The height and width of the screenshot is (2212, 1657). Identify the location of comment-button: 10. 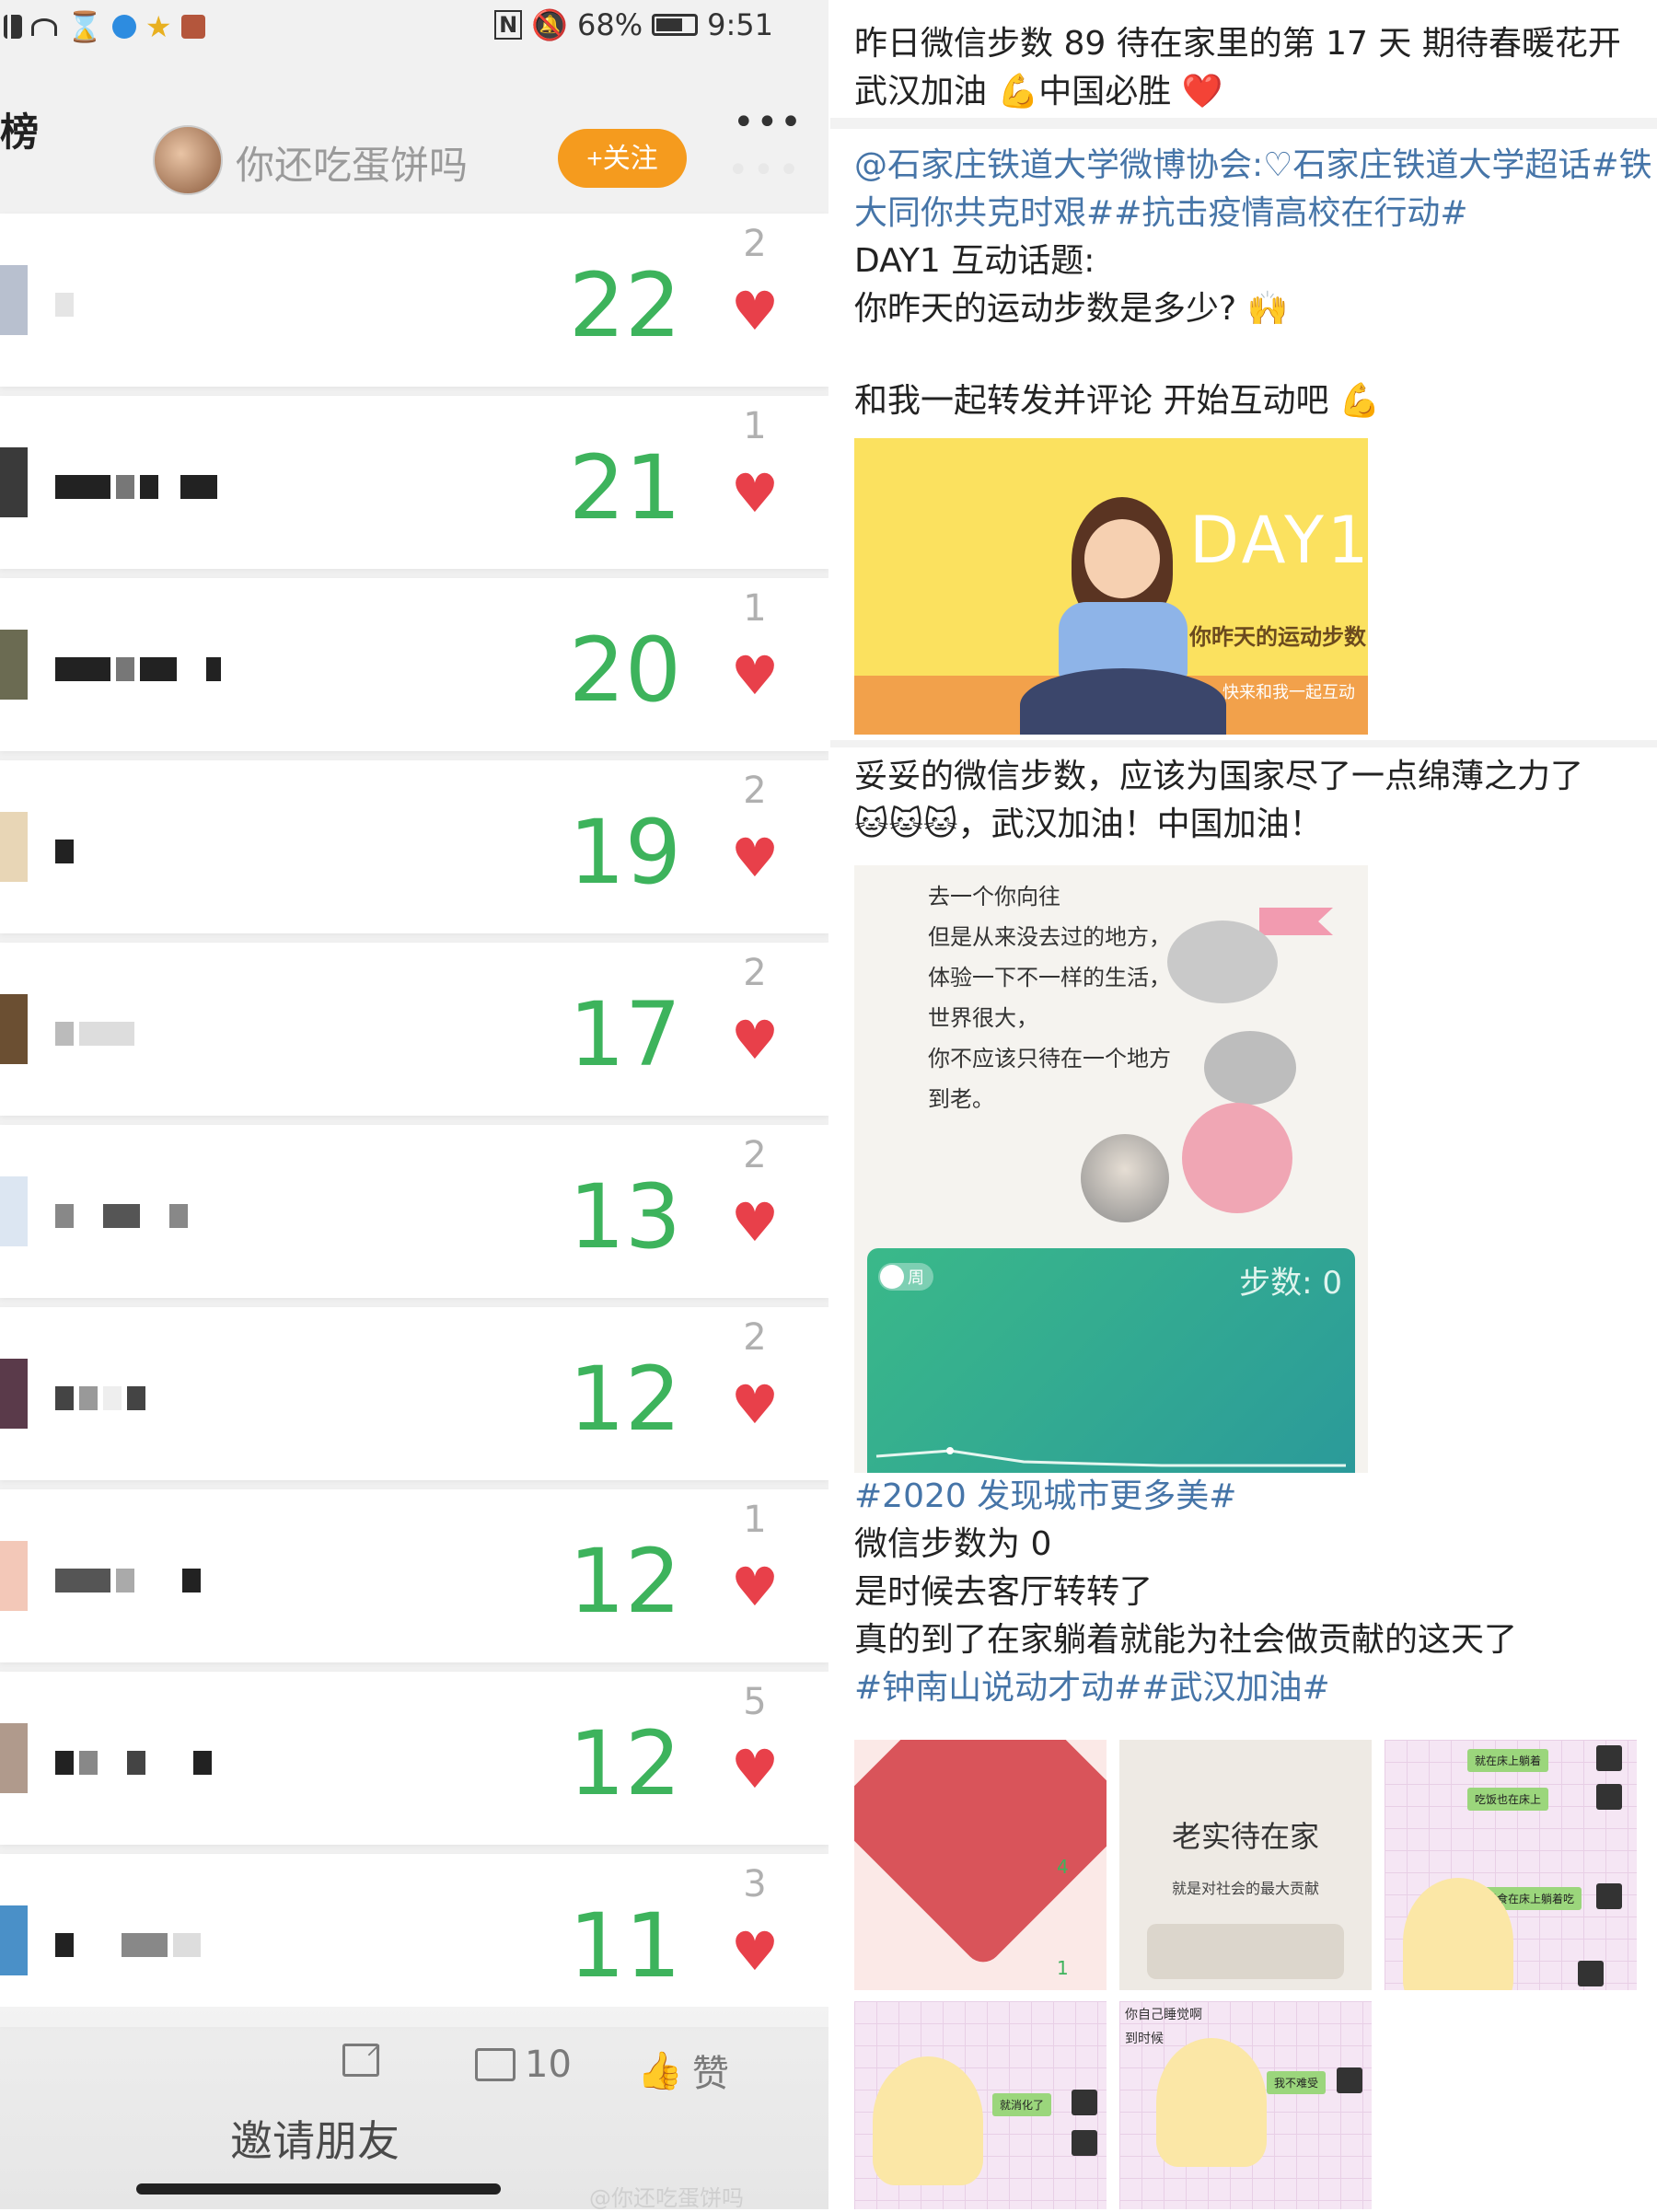
(523, 2065).